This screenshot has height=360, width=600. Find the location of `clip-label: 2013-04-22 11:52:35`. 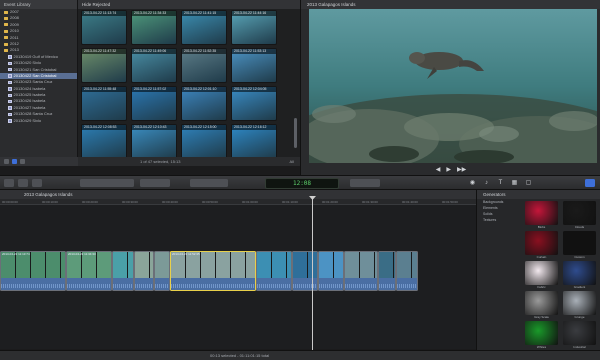

clip-label: 2013-04-22 11:52:35 is located at coordinates (186, 254).